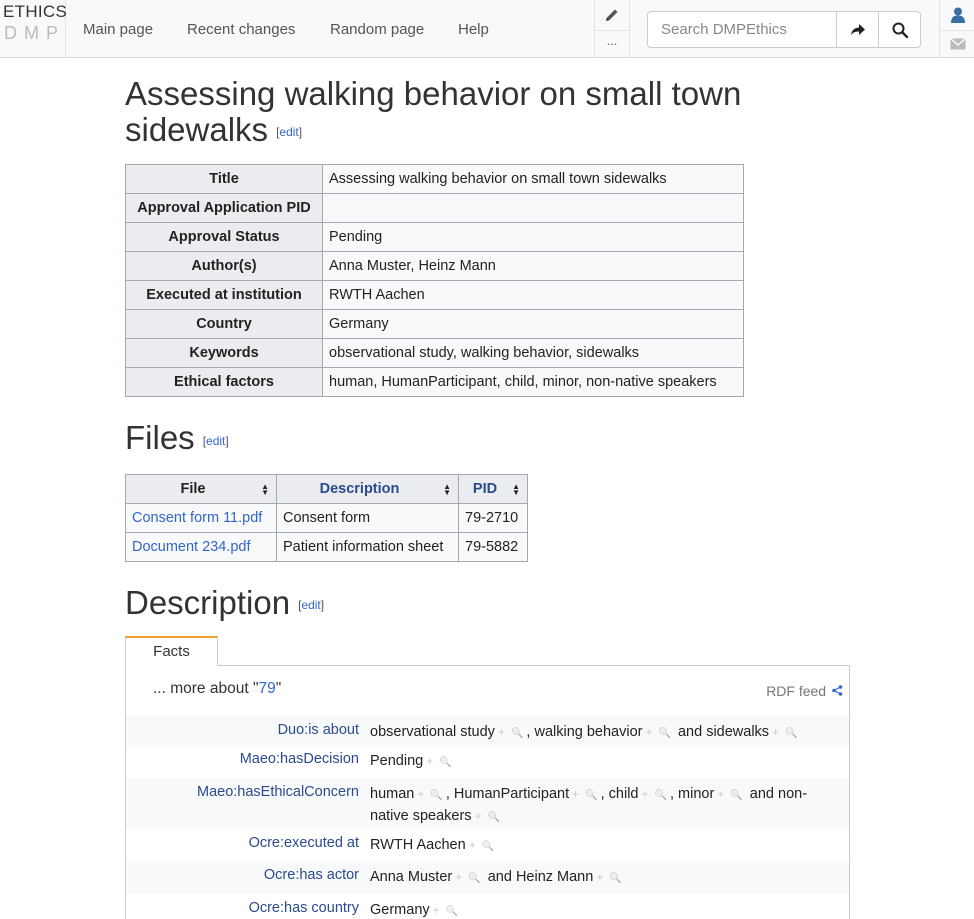  What do you see at coordinates (742, 29) in the screenshot?
I see `search-input` at bounding box center [742, 29].